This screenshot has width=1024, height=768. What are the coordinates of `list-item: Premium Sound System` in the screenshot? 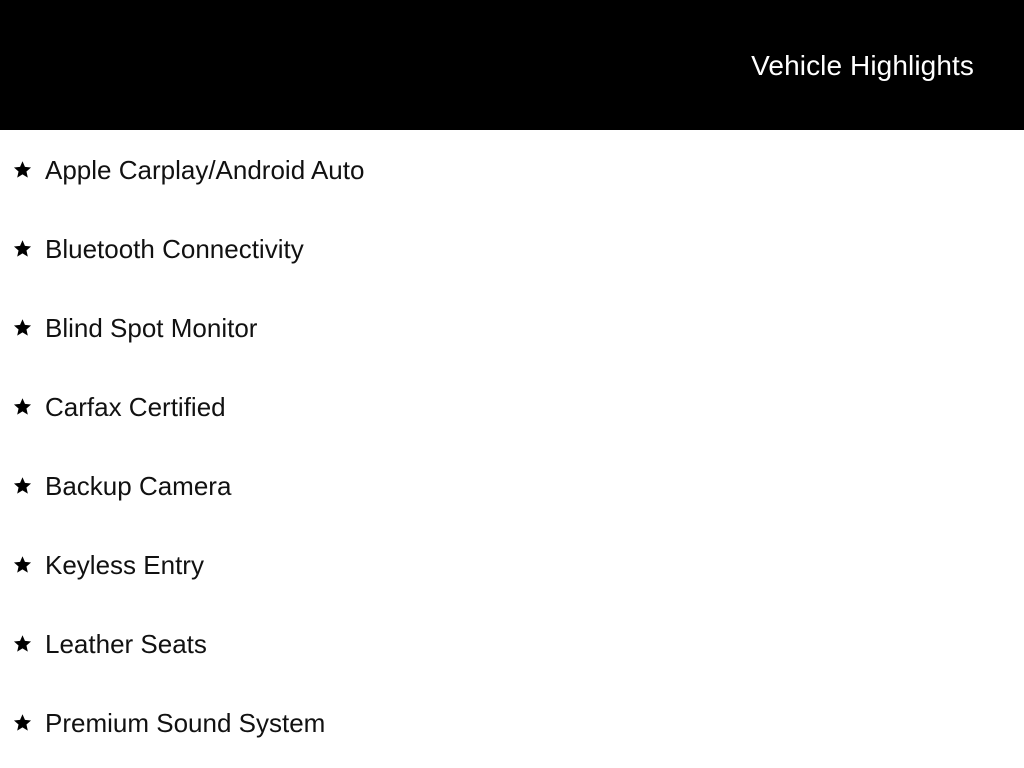 It's located at (512, 722).